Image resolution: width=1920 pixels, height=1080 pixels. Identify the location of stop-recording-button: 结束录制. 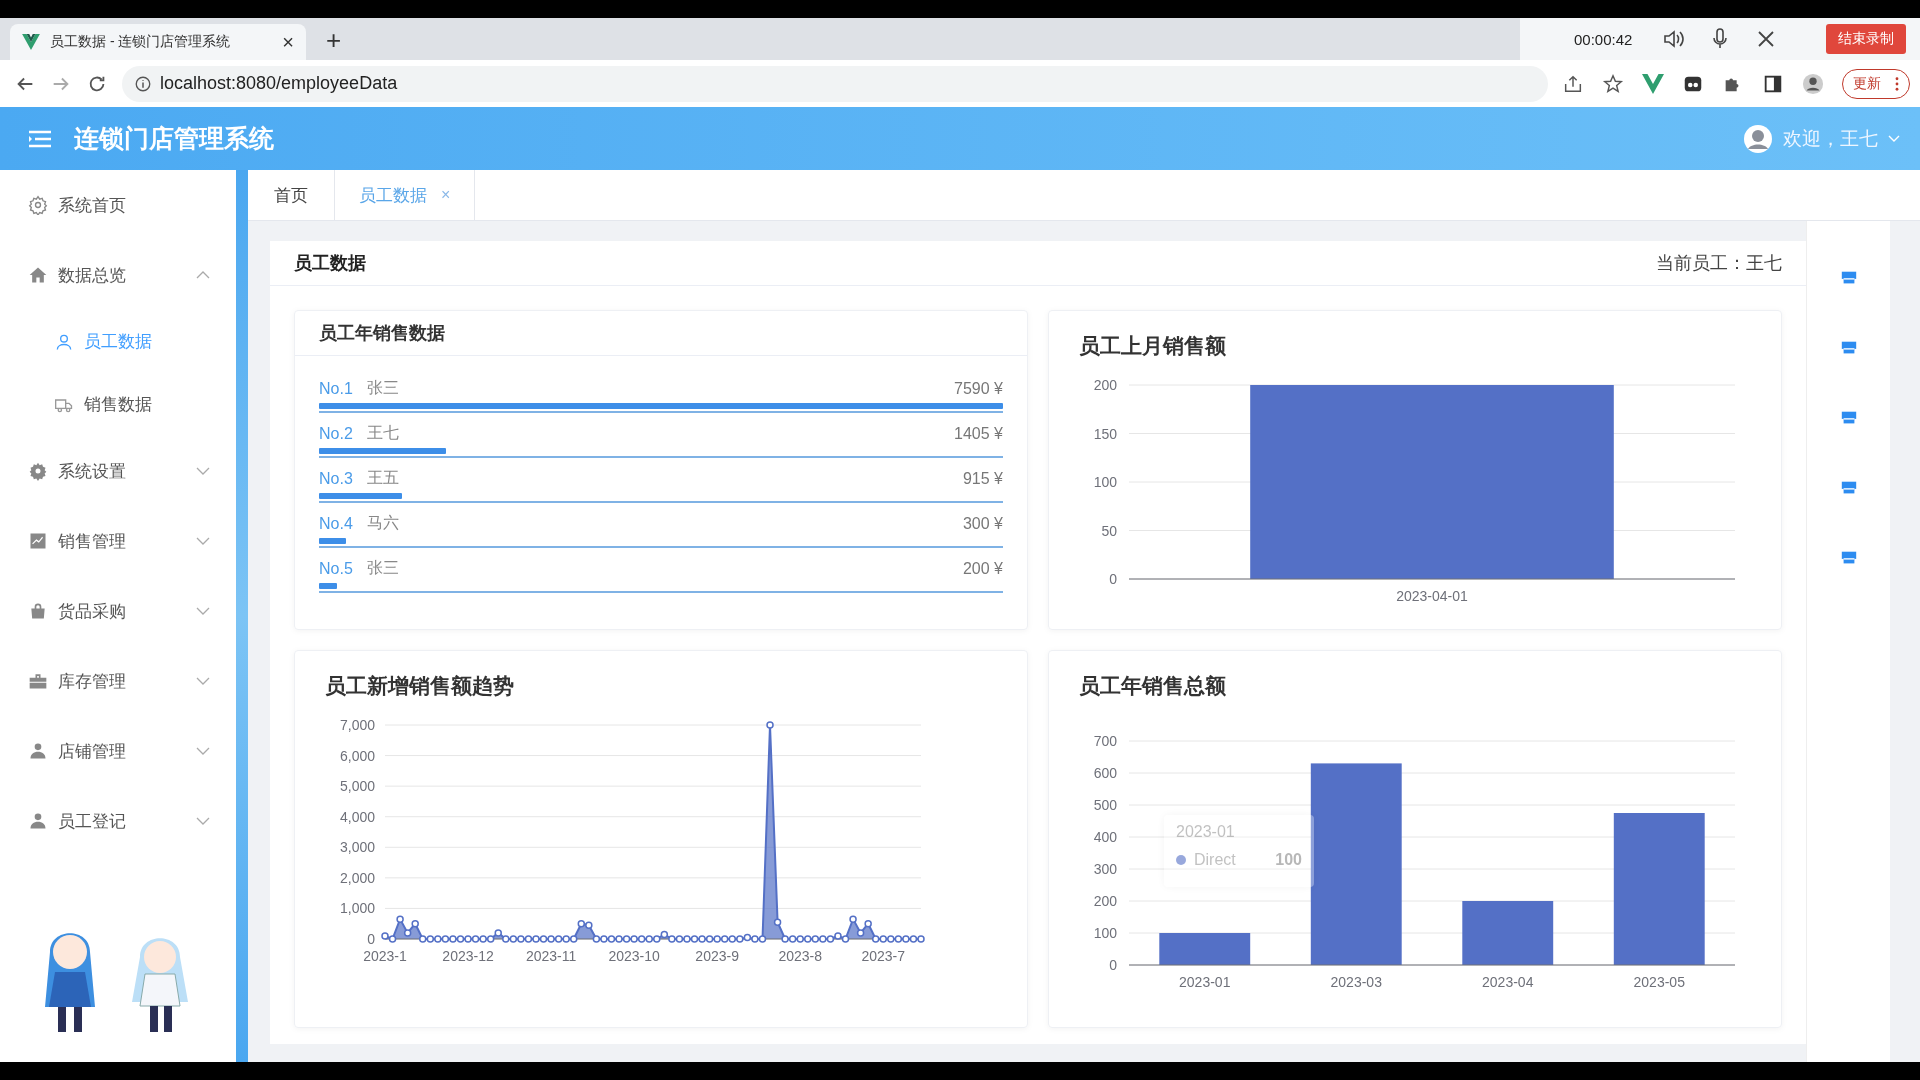
(1866, 39).